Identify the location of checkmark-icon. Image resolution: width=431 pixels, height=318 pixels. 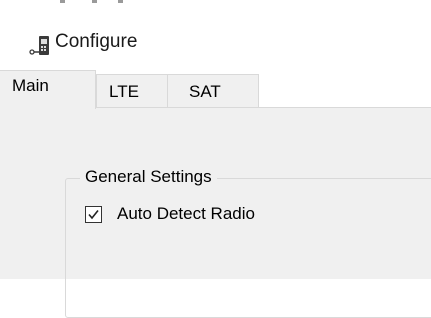
(93, 215).